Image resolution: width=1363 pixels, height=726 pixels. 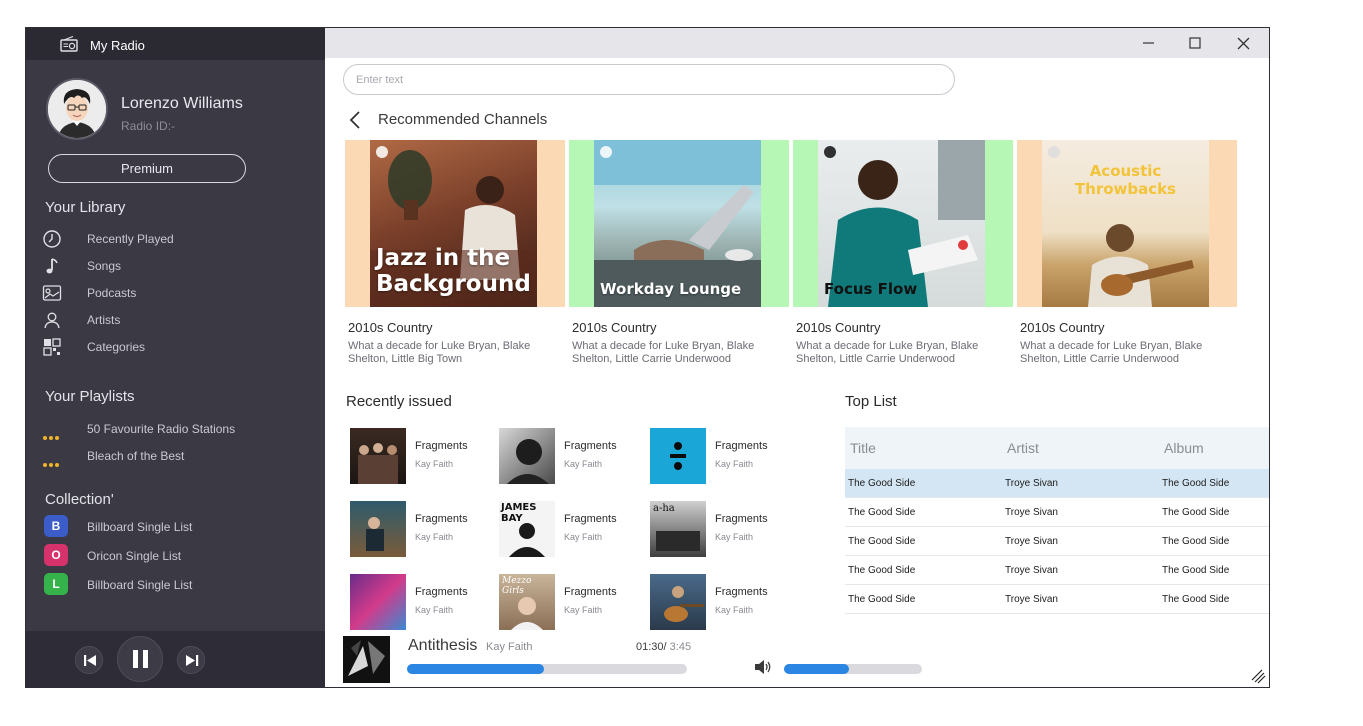 What do you see at coordinates (85, 207) in the screenshot?
I see `library-heading: Your Library` at bounding box center [85, 207].